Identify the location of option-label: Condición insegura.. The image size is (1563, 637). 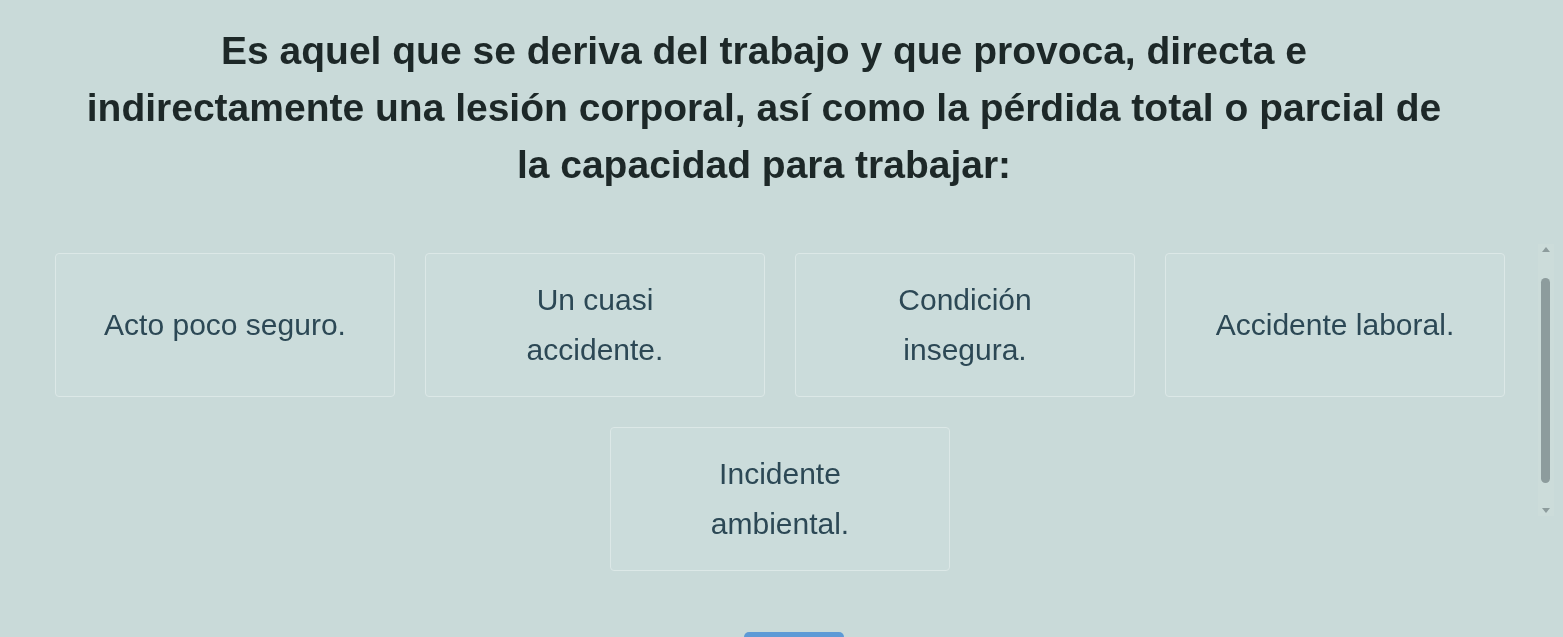
(965, 325).